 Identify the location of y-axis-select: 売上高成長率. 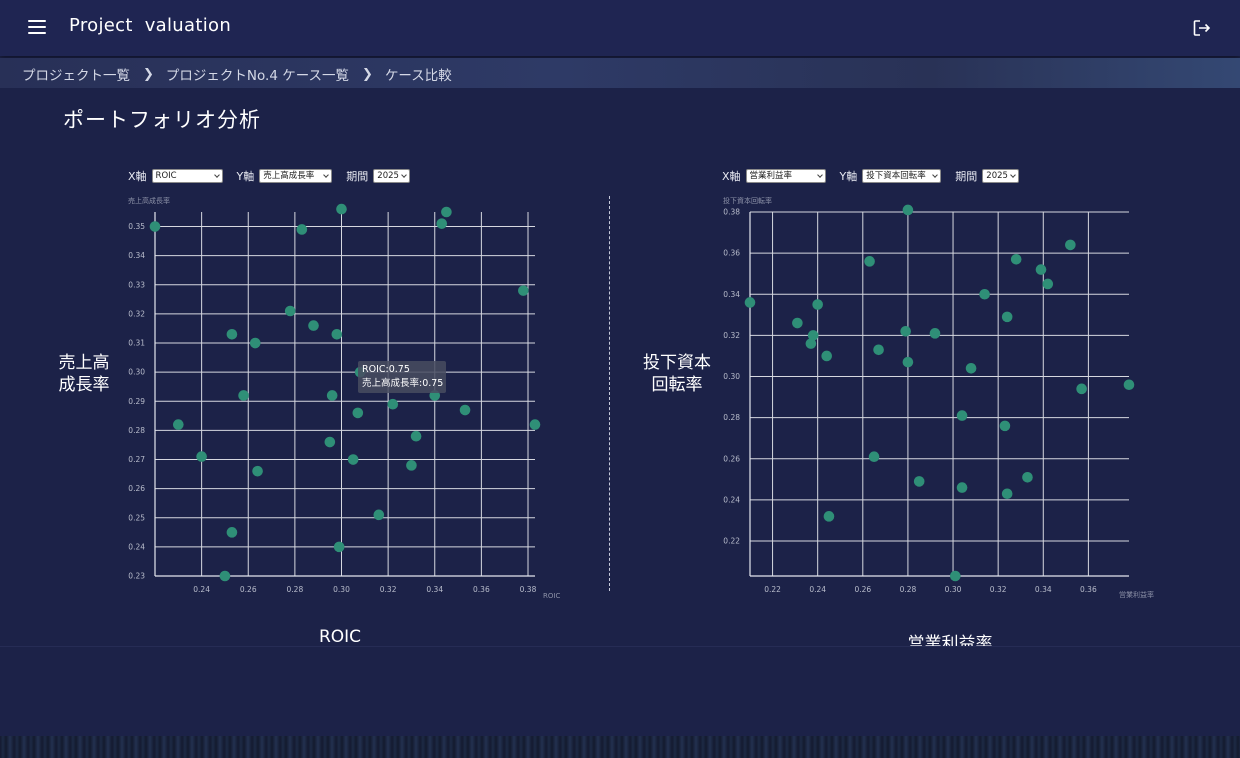
(296, 176).